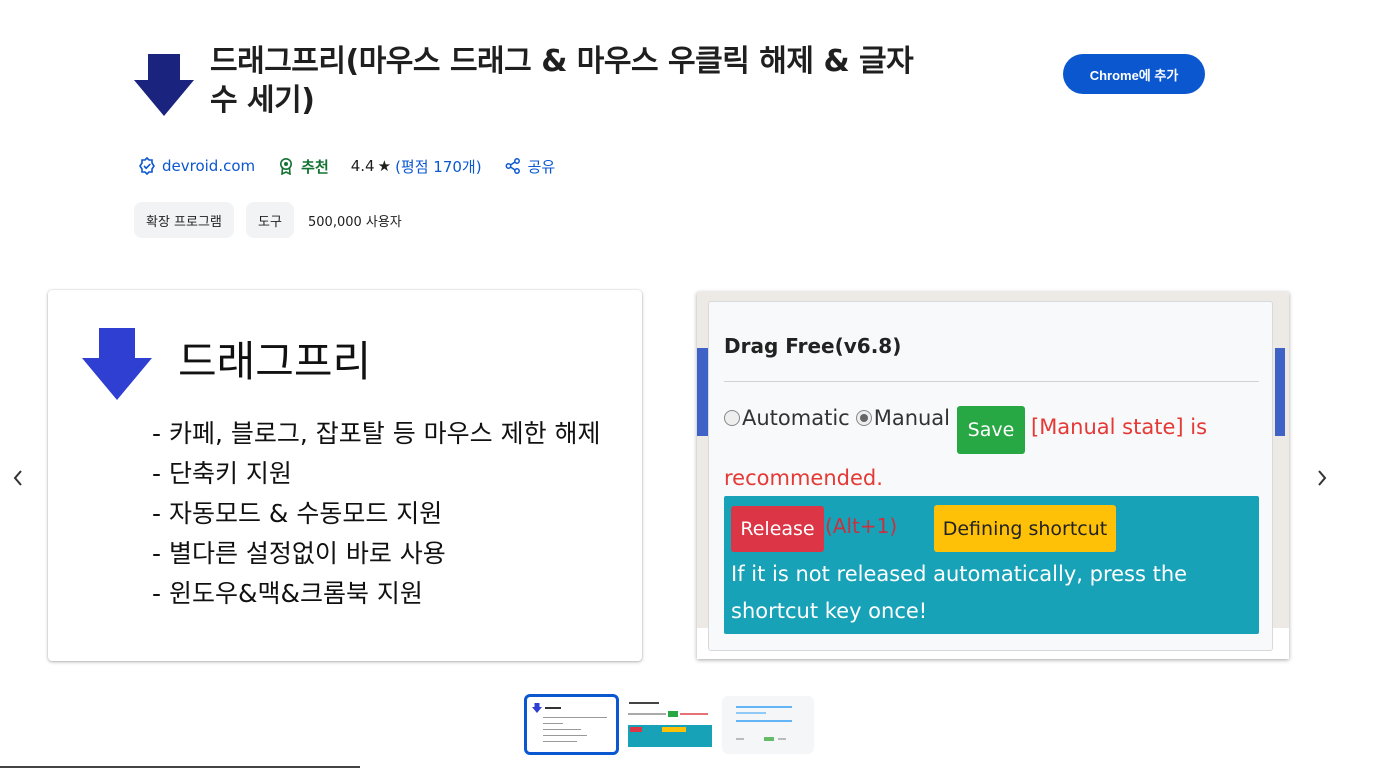 This screenshot has height=768, width=1392. I want to click on chevron-left-icon, so click(17, 478).